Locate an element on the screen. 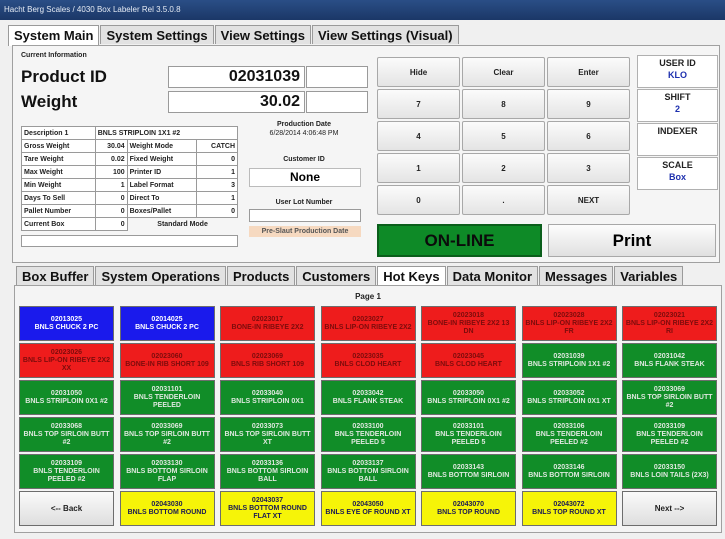 The width and height of the screenshot is (725, 539). hot-key-name: BNLS TOP SIRLOIN BUTT #2 is located at coordinates (66, 438).